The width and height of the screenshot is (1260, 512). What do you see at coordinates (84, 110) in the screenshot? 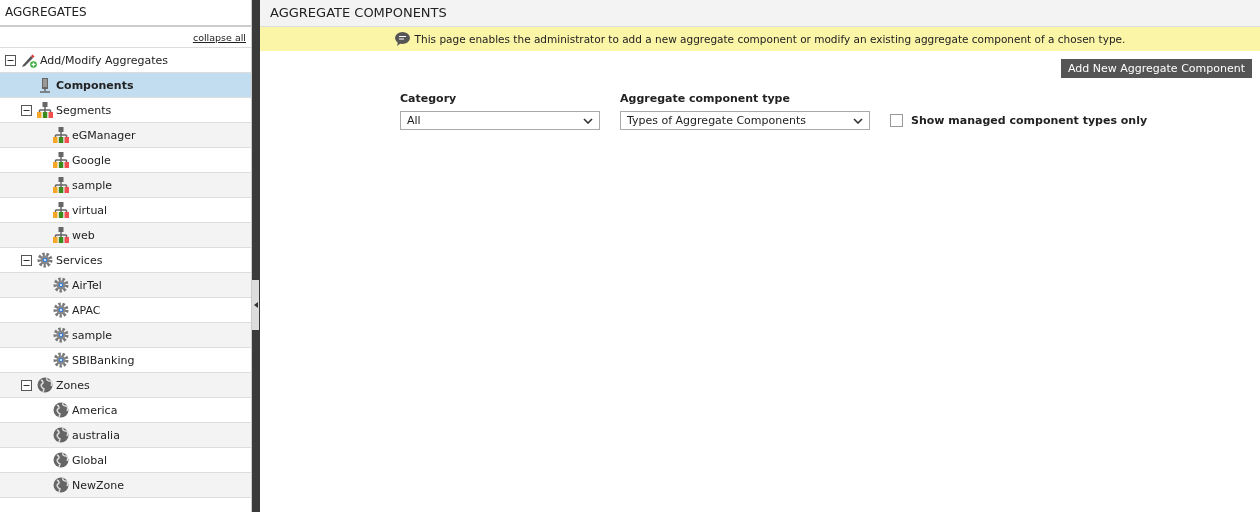
I see `tree-label: Segments` at bounding box center [84, 110].